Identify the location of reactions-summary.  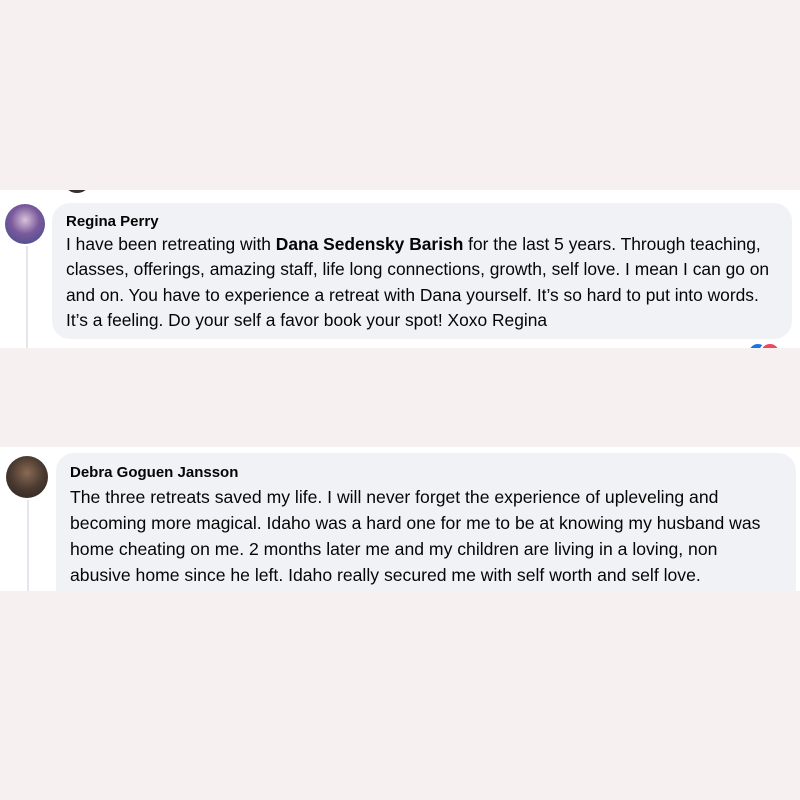
(767, 345).